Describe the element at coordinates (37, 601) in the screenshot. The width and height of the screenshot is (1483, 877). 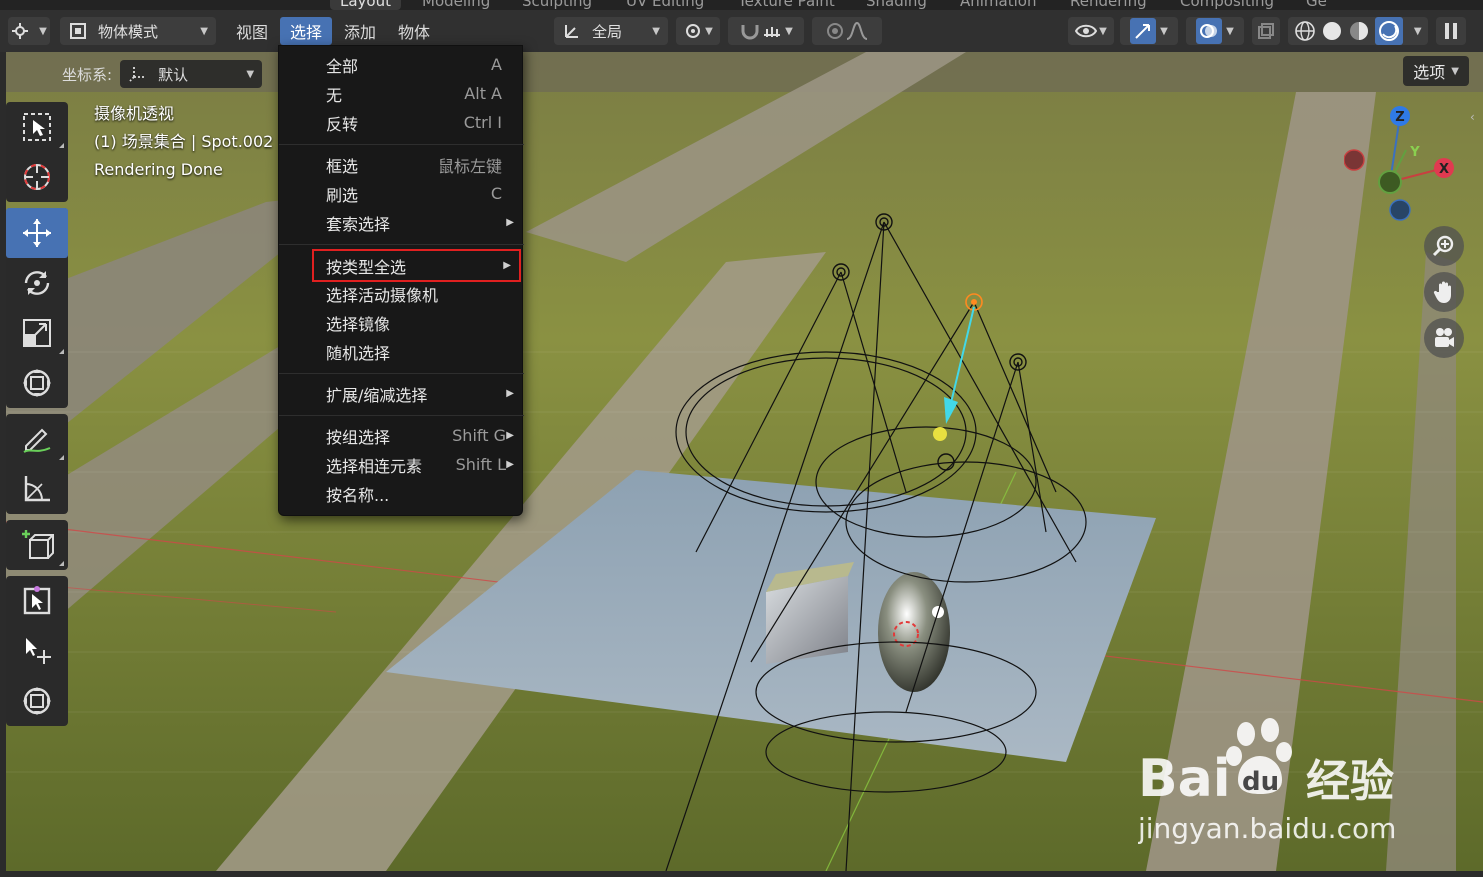
I see `camera-frame-tool` at that location.